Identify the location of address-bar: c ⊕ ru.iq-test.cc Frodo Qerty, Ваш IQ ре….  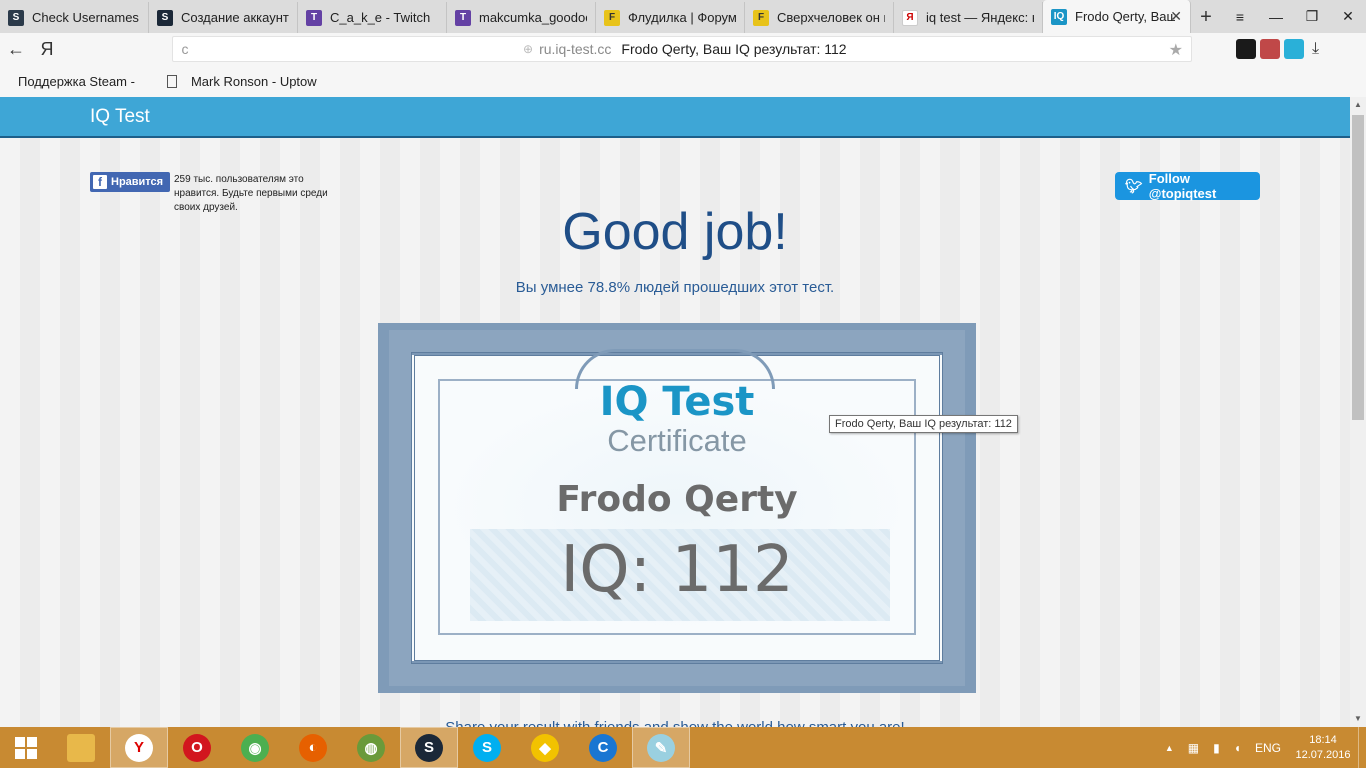
(682, 49).